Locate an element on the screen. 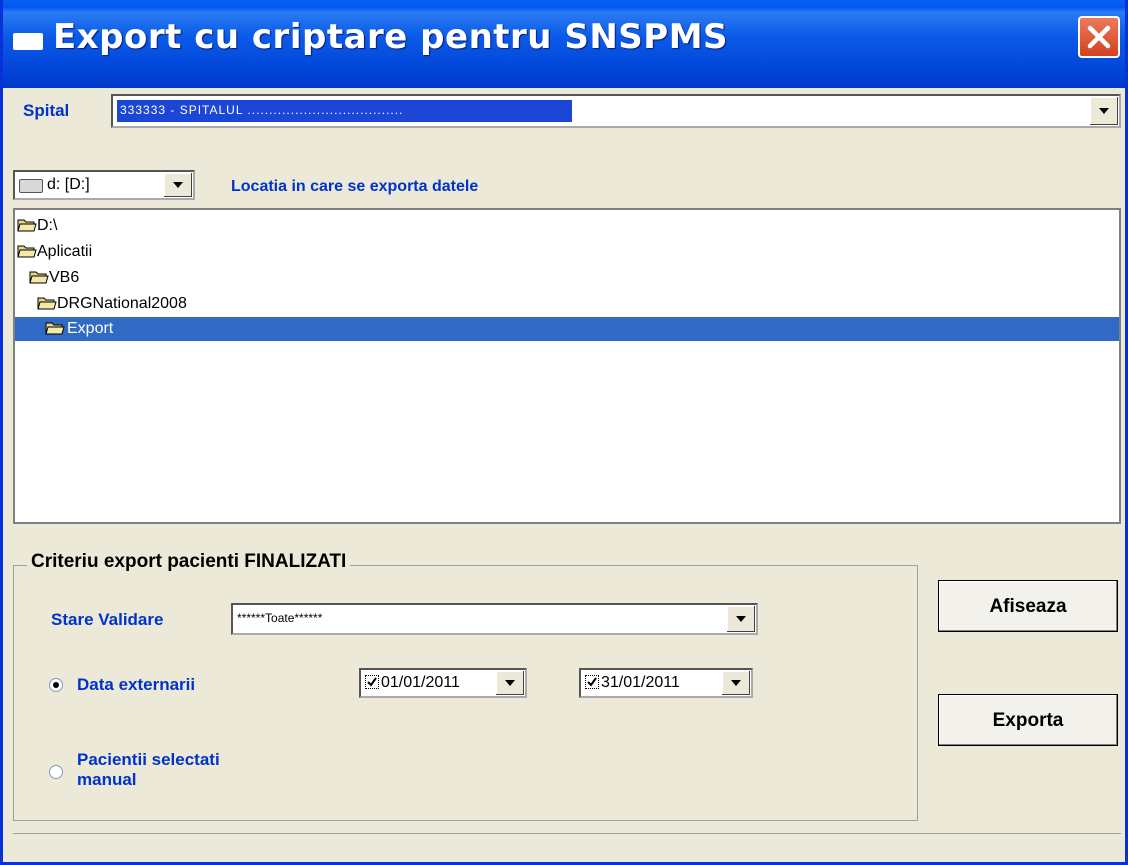  date-to-dropdown-button is located at coordinates (735, 683).